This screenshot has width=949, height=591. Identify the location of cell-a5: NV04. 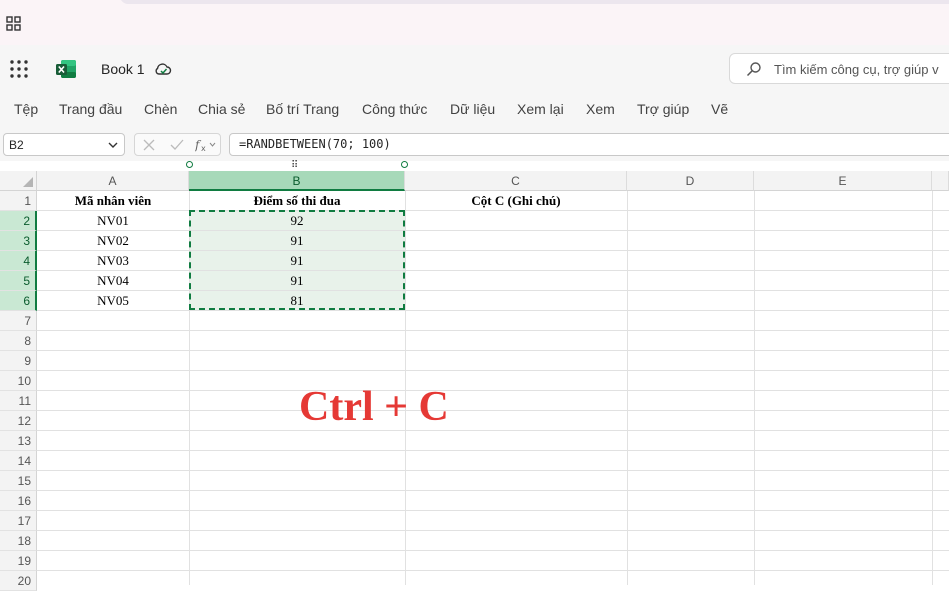
(113, 281).